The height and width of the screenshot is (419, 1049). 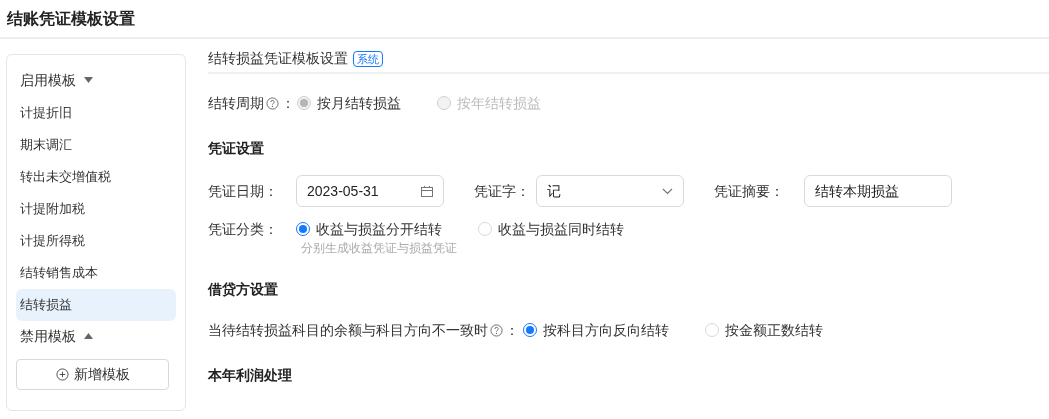 I want to click on field-label: 结转周期, so click(x=236, y=103).